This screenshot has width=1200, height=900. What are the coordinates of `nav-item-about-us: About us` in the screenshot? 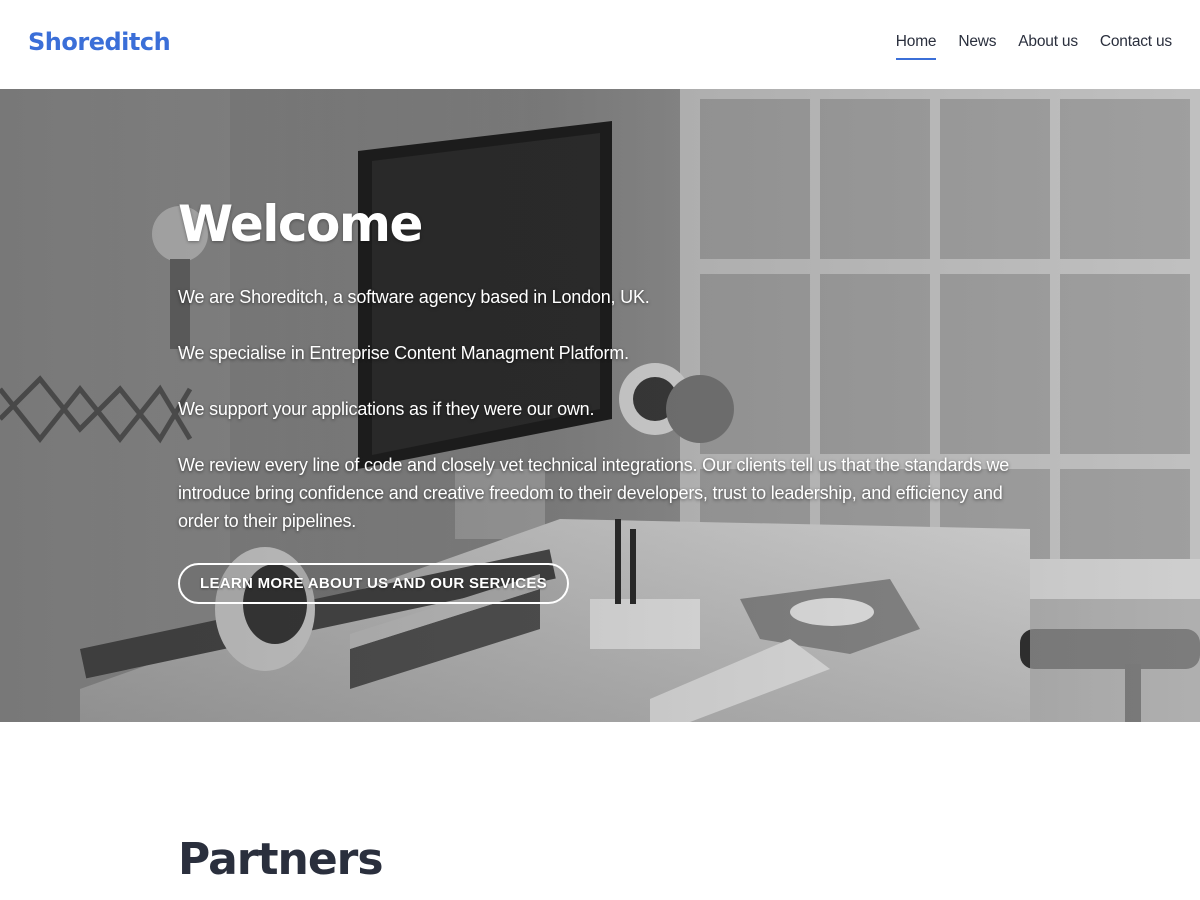 It's located at (1048, 46).